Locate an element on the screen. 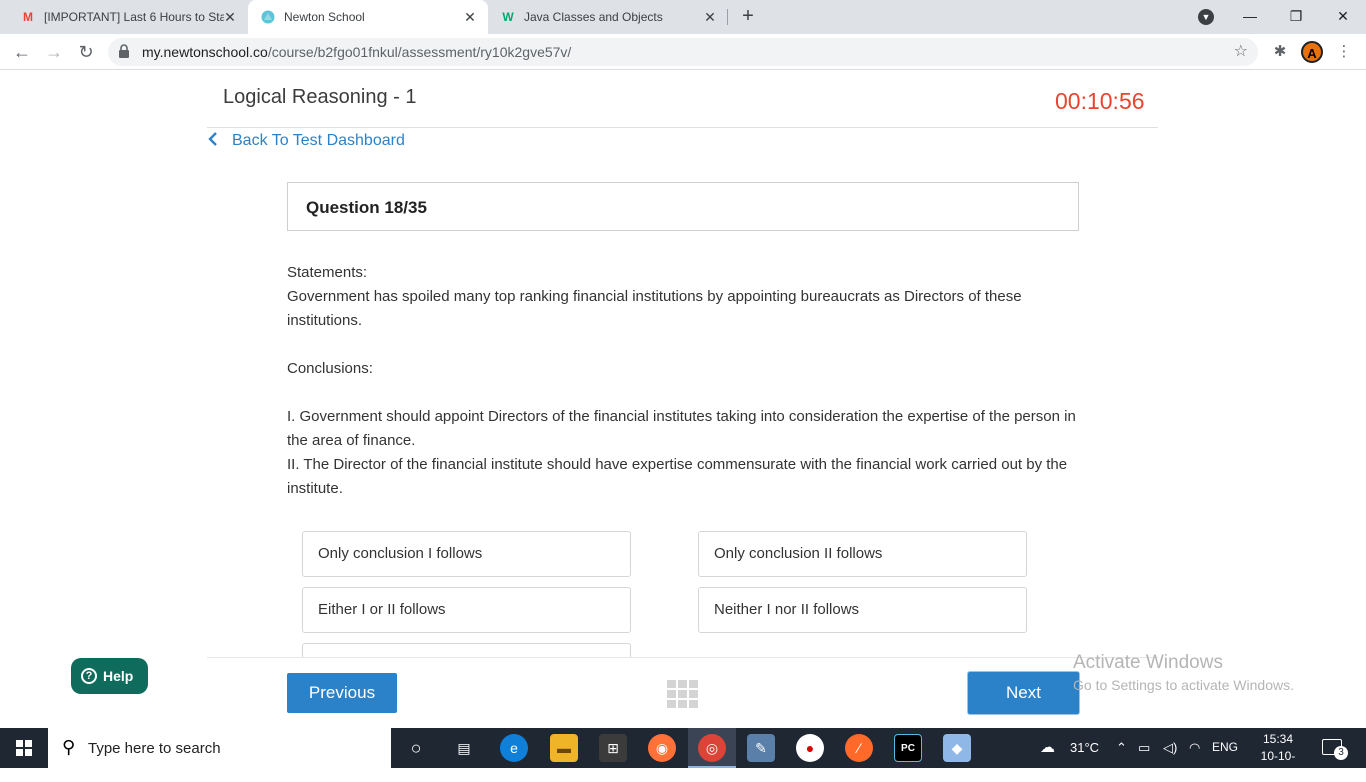 The height and width of the screenshot is (782, 1366). weather-temp: 31°C is located at coordinates (1084, 747).